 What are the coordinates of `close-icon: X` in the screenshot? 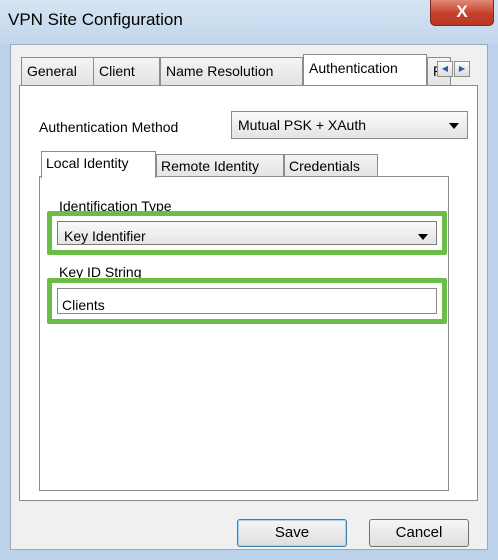 It's located at (462, 11).